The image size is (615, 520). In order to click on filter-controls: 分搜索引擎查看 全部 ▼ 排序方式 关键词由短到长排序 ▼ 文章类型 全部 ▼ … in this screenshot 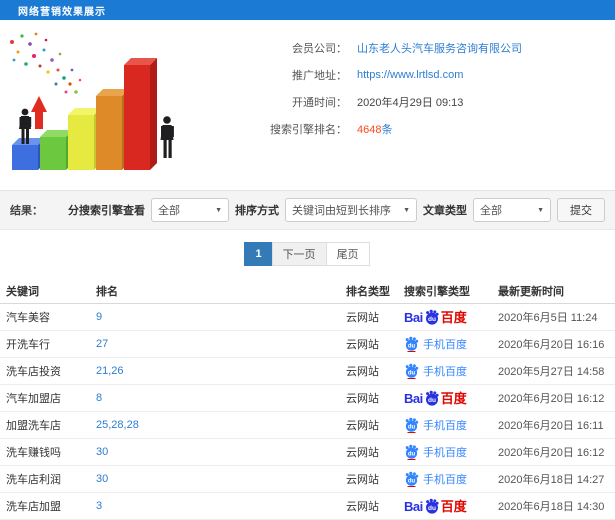, I will do `click(336, 210)`.